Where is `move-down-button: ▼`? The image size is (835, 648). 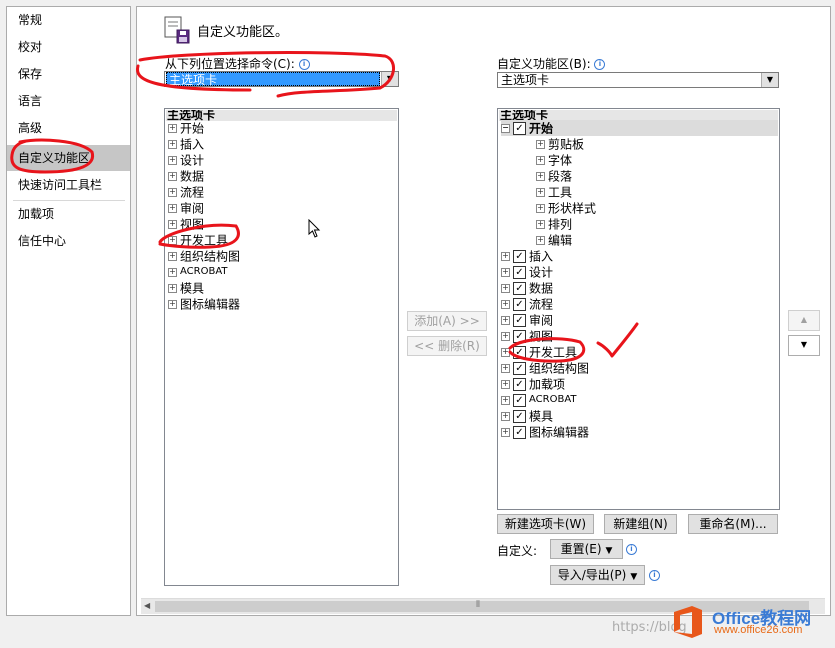 move-down-button: ▼ is located at coordinates (804, 345).